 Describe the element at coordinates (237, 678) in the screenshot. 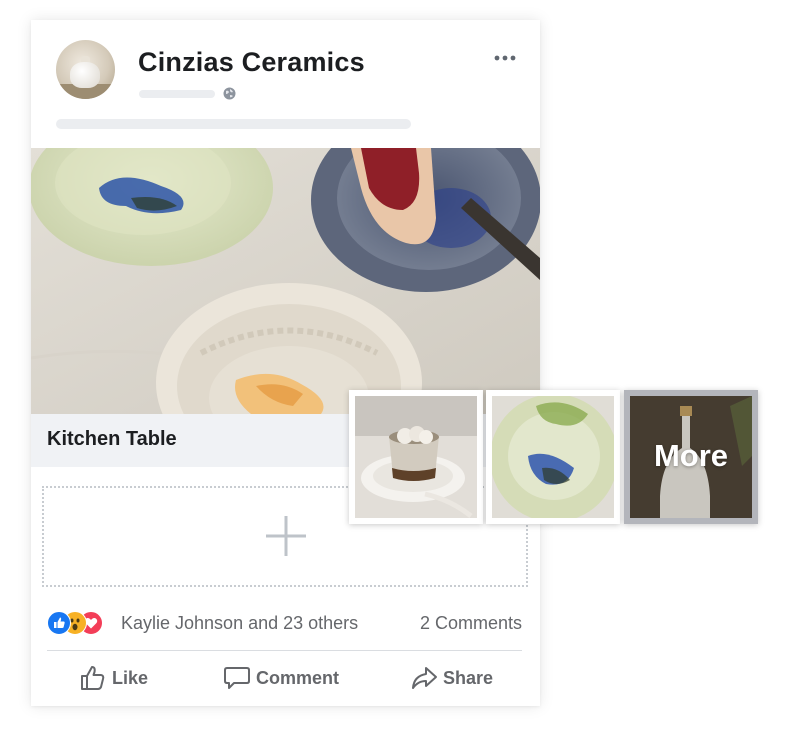

I see `comment-icon` at that location.